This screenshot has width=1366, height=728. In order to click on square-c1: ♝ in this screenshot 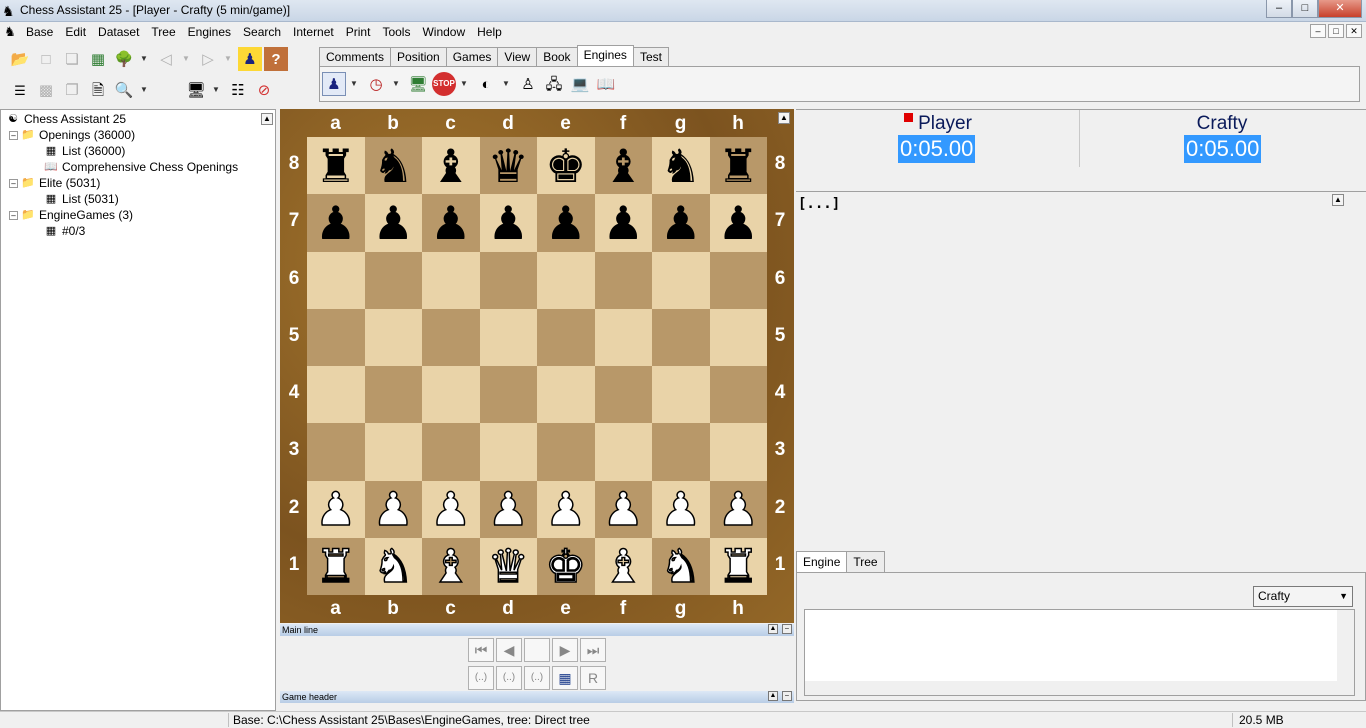, I will do `click(451, 566)`.